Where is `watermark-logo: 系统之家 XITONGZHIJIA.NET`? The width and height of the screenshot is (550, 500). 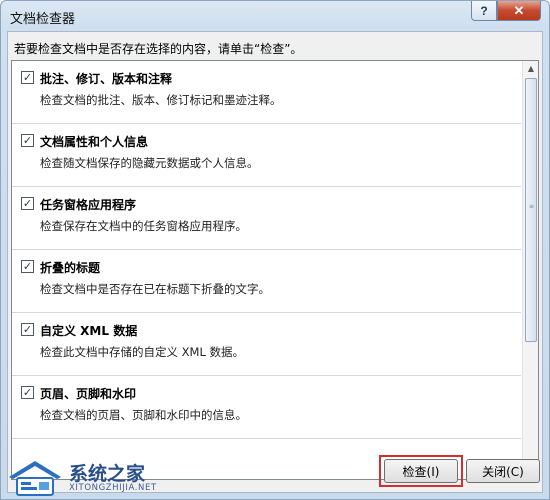 watermark-logo: 系统之家 XITONGZHIJIA.NET is located at coordinates (92, 478).